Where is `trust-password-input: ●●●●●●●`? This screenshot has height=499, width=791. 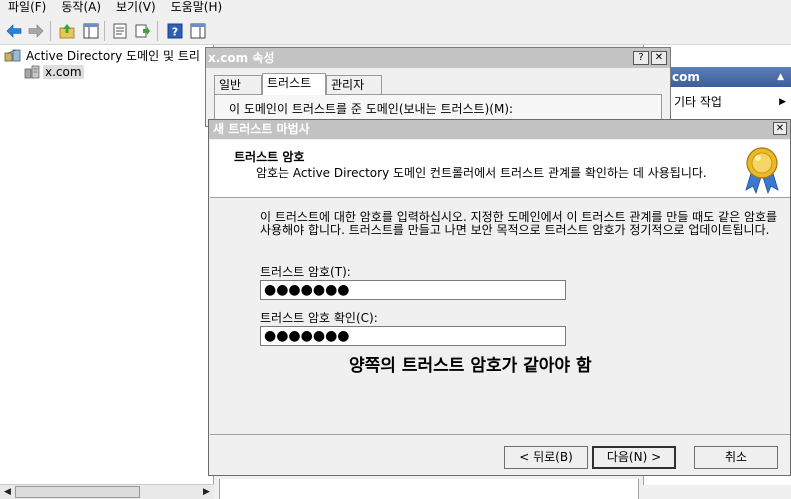
trust-password-input: ●●●●●●● is located at coordinates (413, 290).